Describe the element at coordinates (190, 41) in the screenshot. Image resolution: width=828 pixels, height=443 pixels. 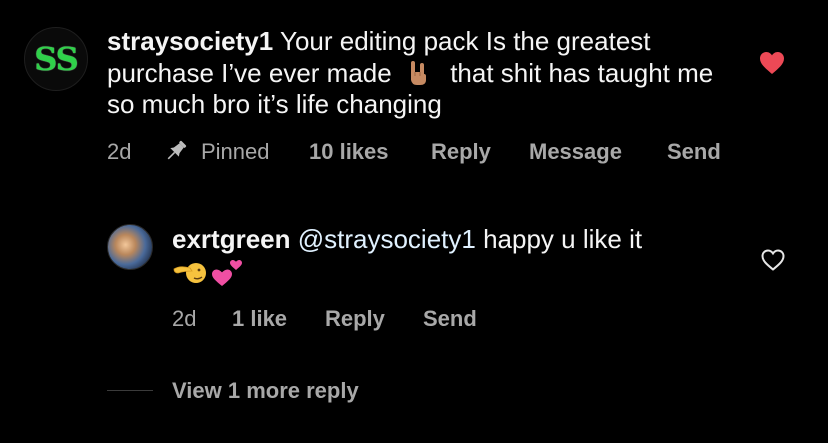
I see `comment-username: straysociety1` at that location.